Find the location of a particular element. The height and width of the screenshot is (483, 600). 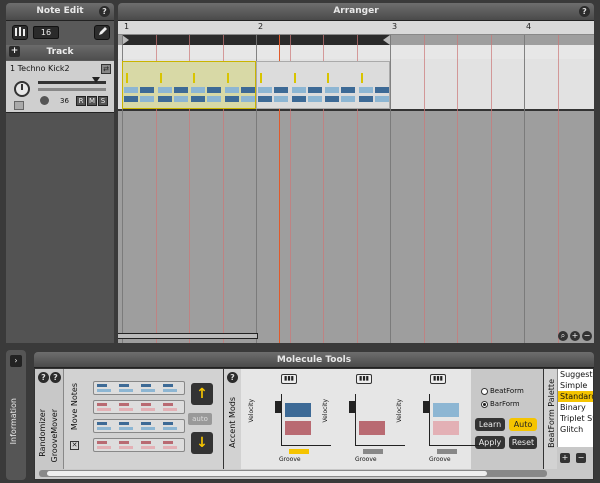

palette-remove-button: − is located at coordinates (581, 458).